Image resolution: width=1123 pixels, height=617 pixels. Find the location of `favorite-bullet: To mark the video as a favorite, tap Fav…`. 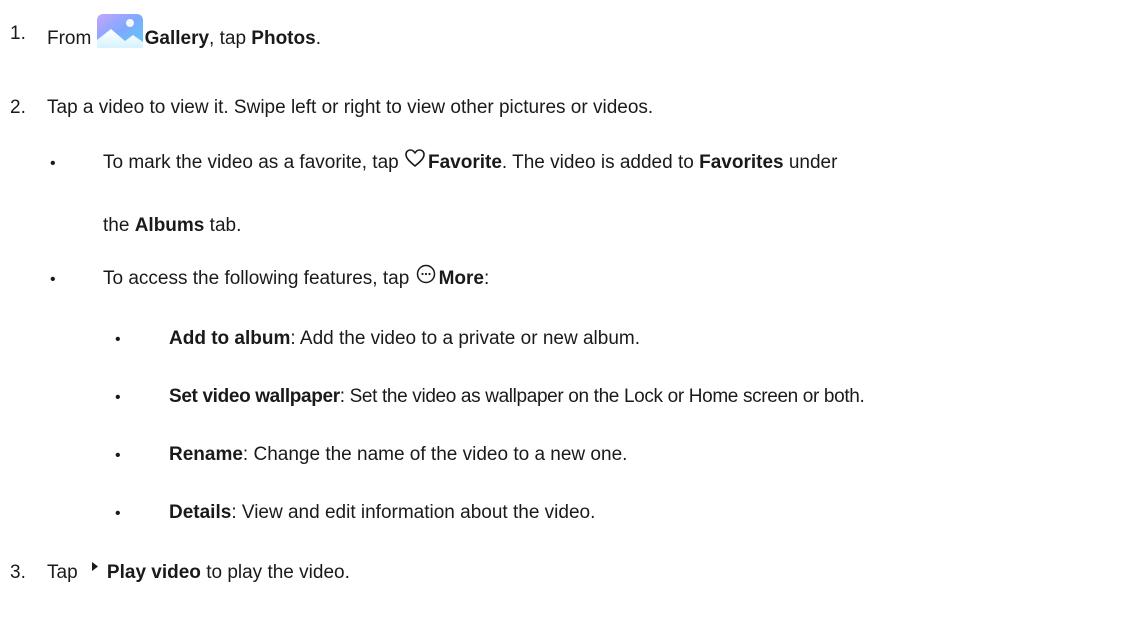

favorite-bullet: To mark the video as a favorite, tap Fav… is located at coordinates (470, 162).